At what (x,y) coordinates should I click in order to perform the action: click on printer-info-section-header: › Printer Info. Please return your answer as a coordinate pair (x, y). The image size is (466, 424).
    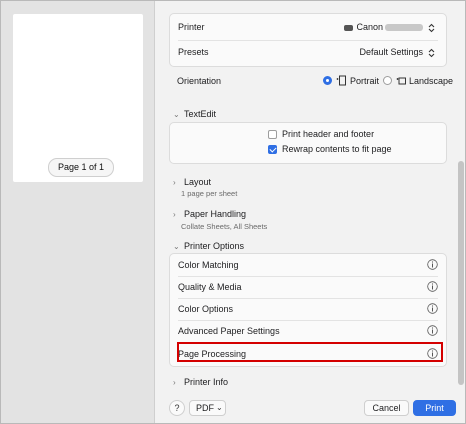
    Looking at the image, I should click on (200, 382).